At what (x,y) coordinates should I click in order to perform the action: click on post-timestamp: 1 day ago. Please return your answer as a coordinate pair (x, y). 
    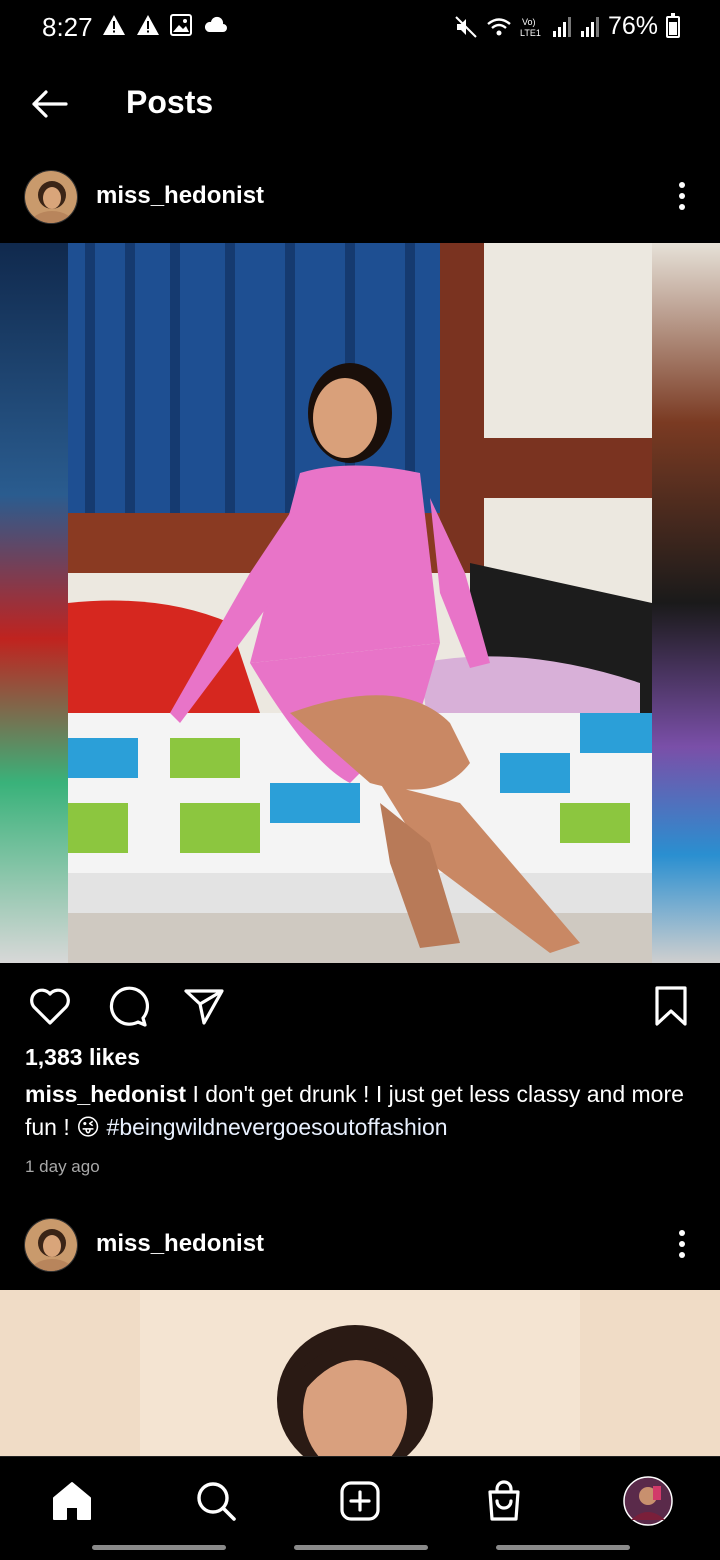
    Looking at the image, I should click on (62, 1166).